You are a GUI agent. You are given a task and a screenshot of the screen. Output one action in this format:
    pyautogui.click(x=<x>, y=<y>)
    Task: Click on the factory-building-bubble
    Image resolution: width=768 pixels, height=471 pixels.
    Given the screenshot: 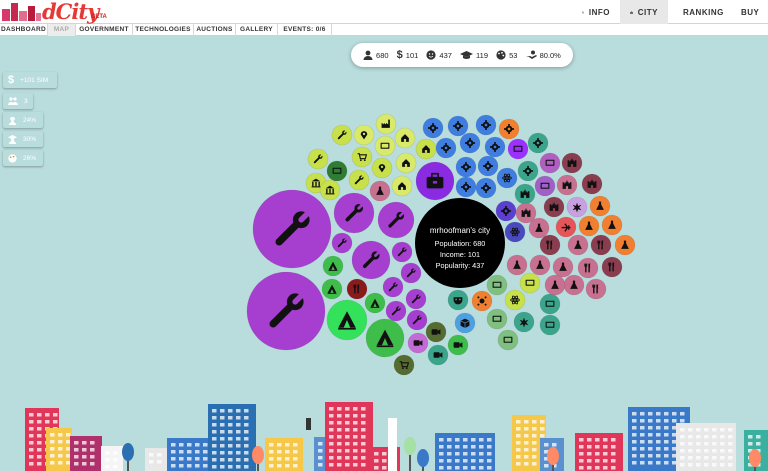 What is the action you would take?
    pyautogui.click(x=386, y=124)
    